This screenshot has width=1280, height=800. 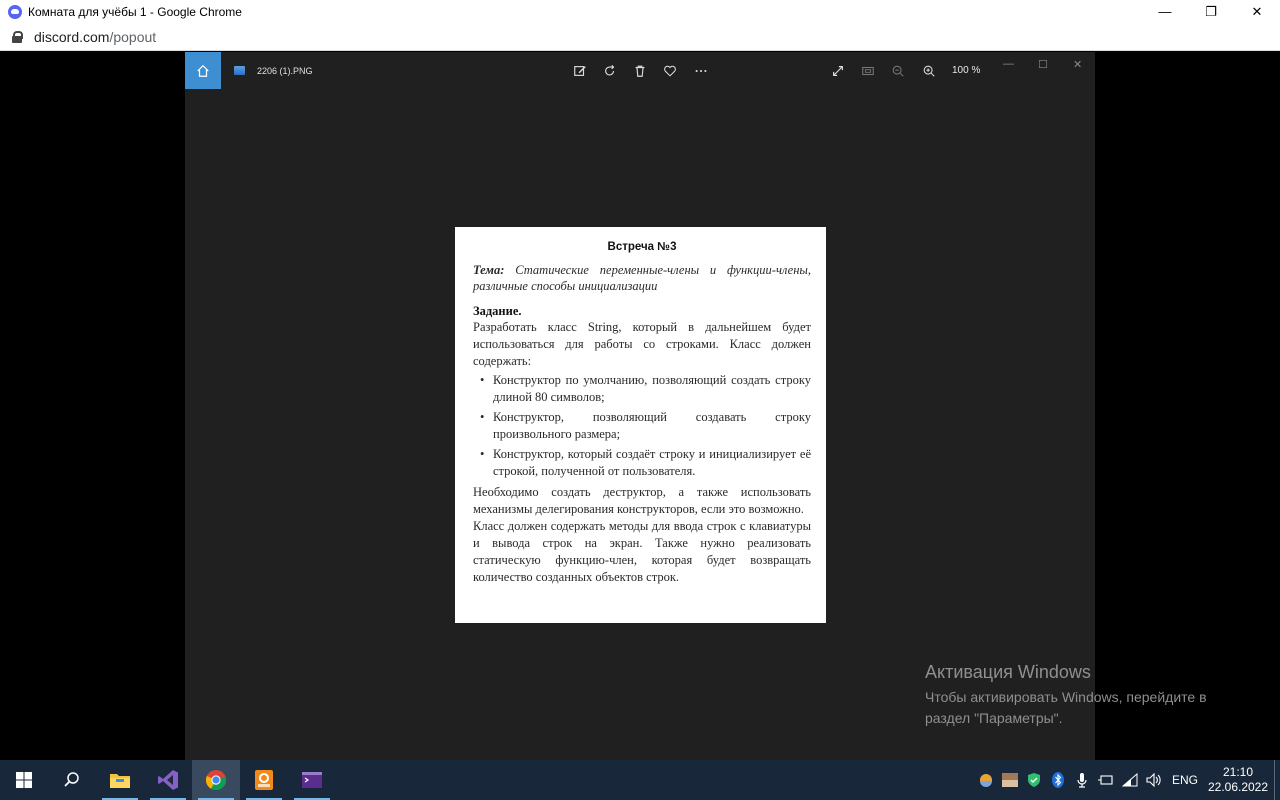 I want to click on clock-time: 21:10, so click(x=1238, y=772).